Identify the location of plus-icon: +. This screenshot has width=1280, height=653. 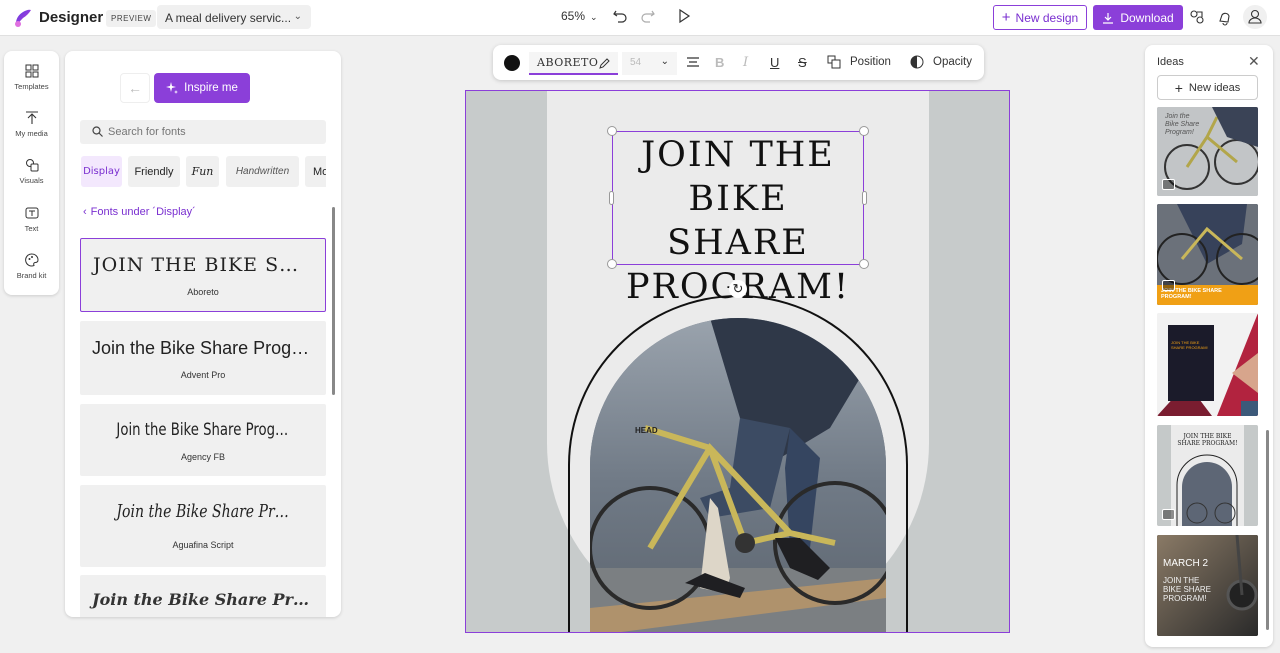
(1006, 17).